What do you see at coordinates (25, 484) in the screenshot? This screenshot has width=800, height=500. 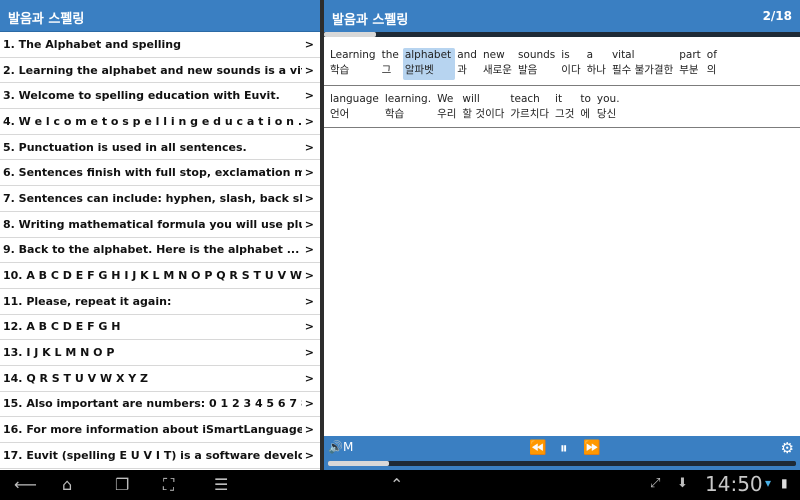 I see `back-icon: ⟵` at bounding box center [25, 484].